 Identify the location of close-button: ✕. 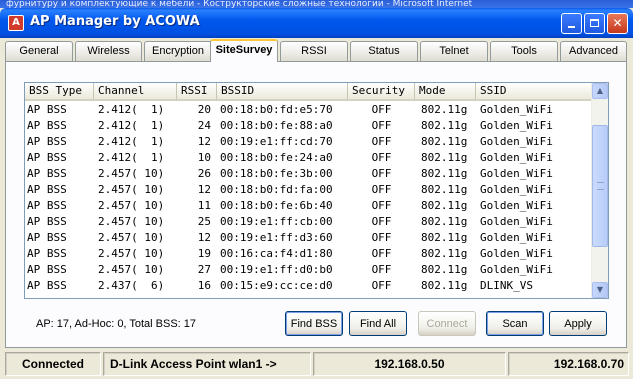
(617, 23).